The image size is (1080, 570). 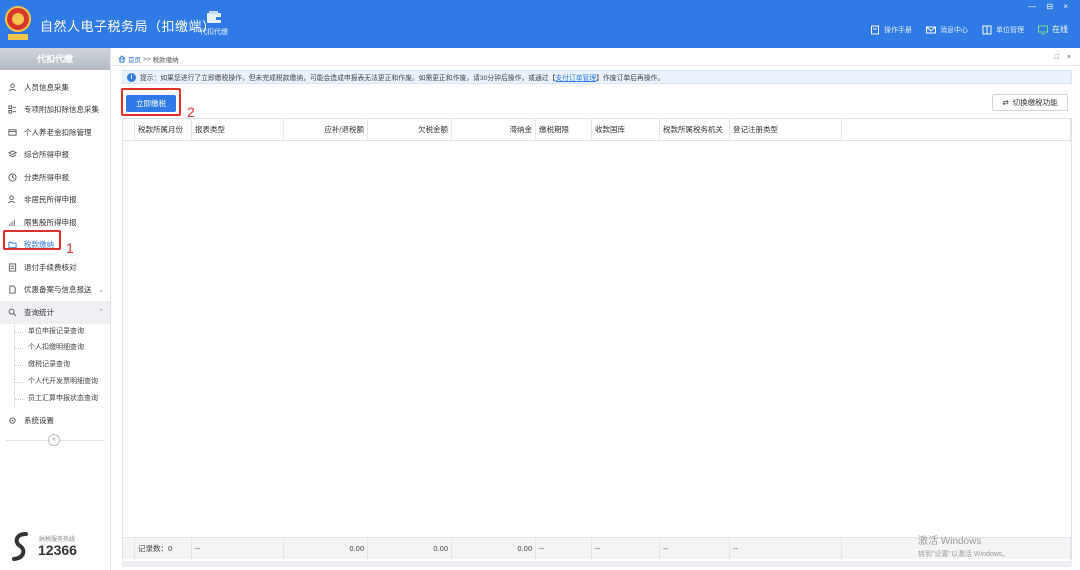 What do you see at coordinates (57, 550) in the screenshot?
I see `hotline-number: 12366` at bounding box center [57, 550].